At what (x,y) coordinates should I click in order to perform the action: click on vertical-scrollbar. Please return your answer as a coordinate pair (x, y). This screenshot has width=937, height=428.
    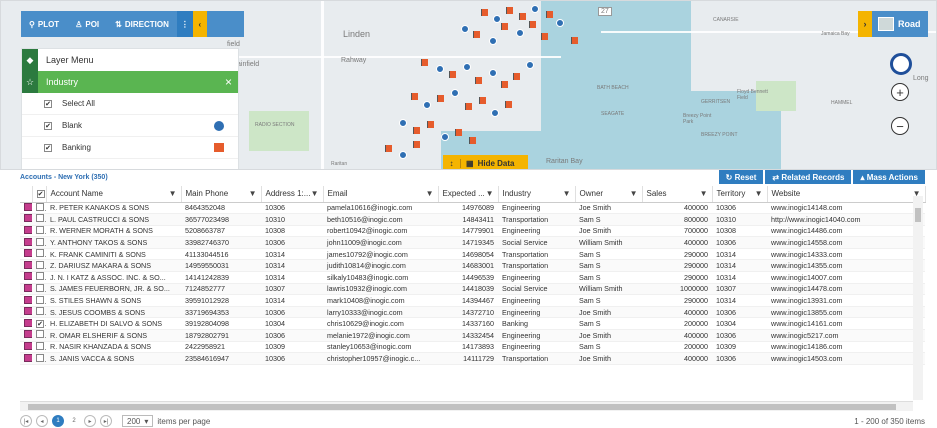
    Looking at the image, I should click on (918, 298).